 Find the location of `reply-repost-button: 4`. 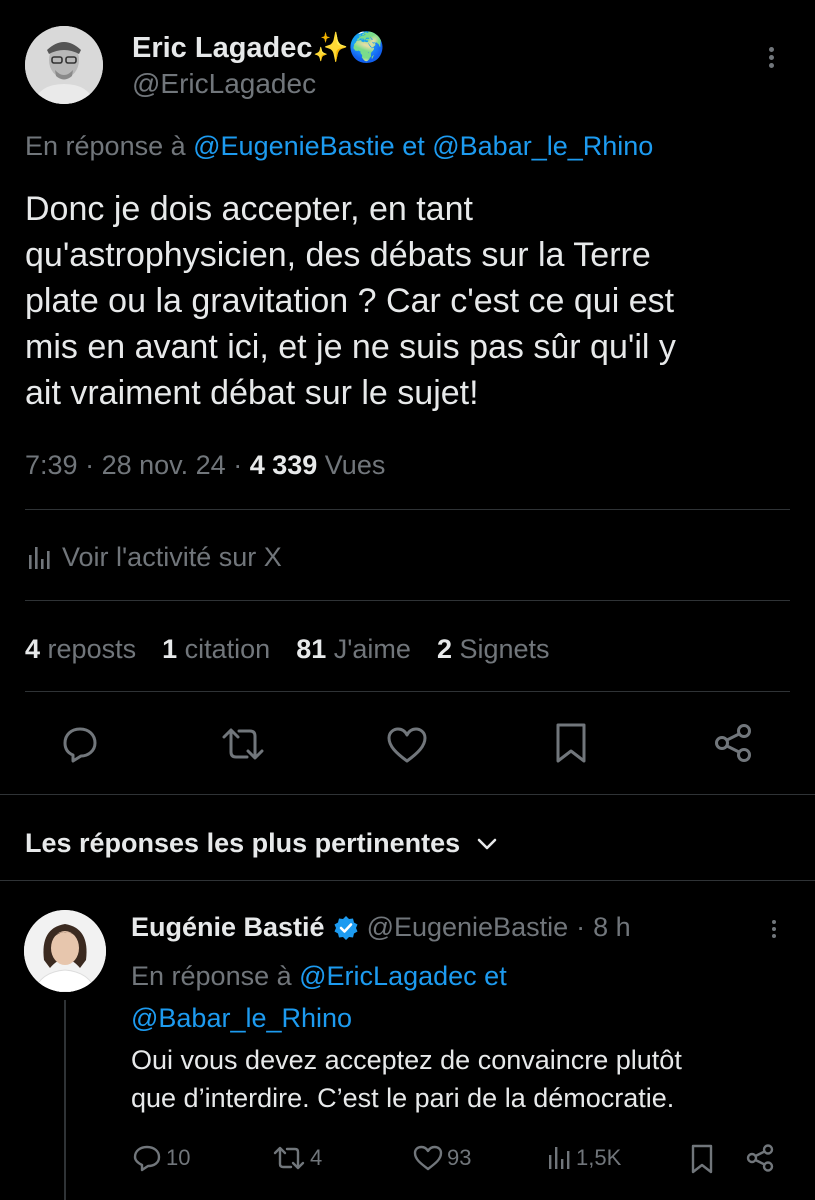

reply-repost-button: 4 is located at coordinates (297, 1158).